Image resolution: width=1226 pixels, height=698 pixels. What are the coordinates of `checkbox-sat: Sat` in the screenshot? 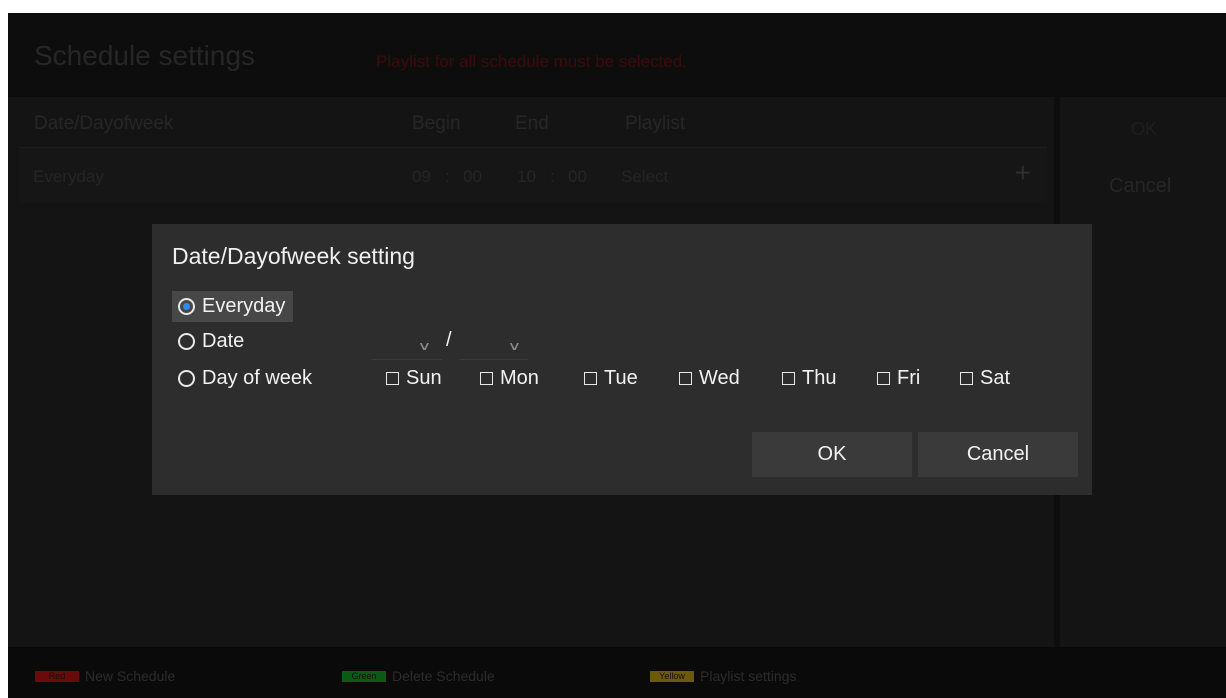 It's located at (985, 378).